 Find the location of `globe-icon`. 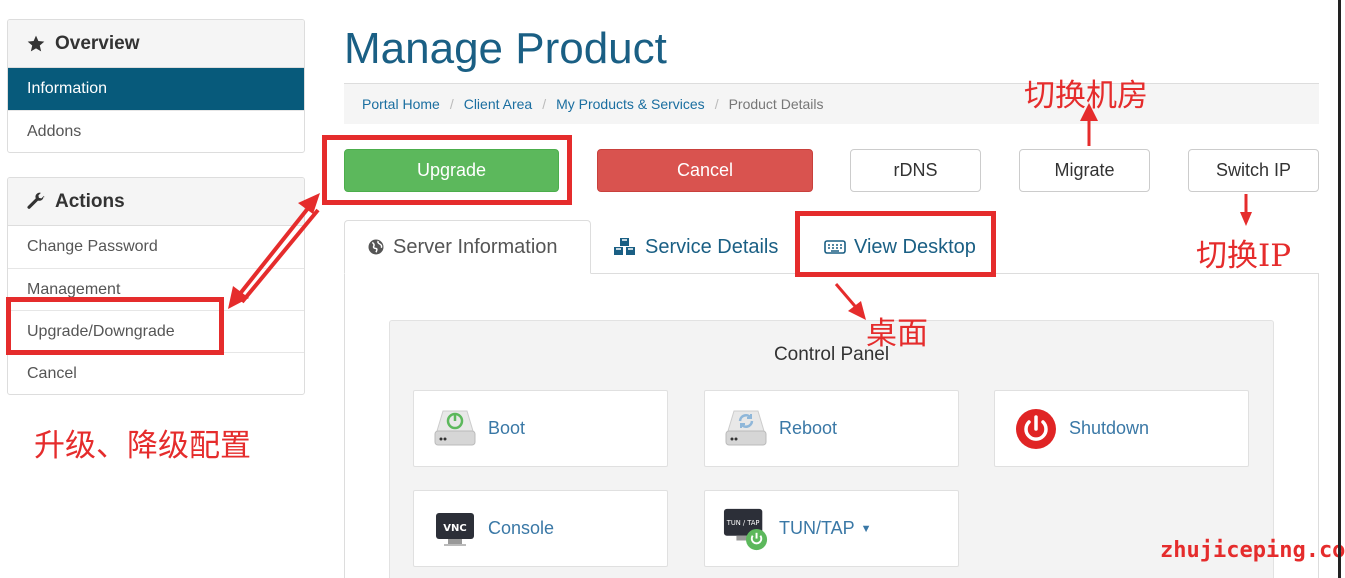

globe-icon is located at coordinates (376, 247).